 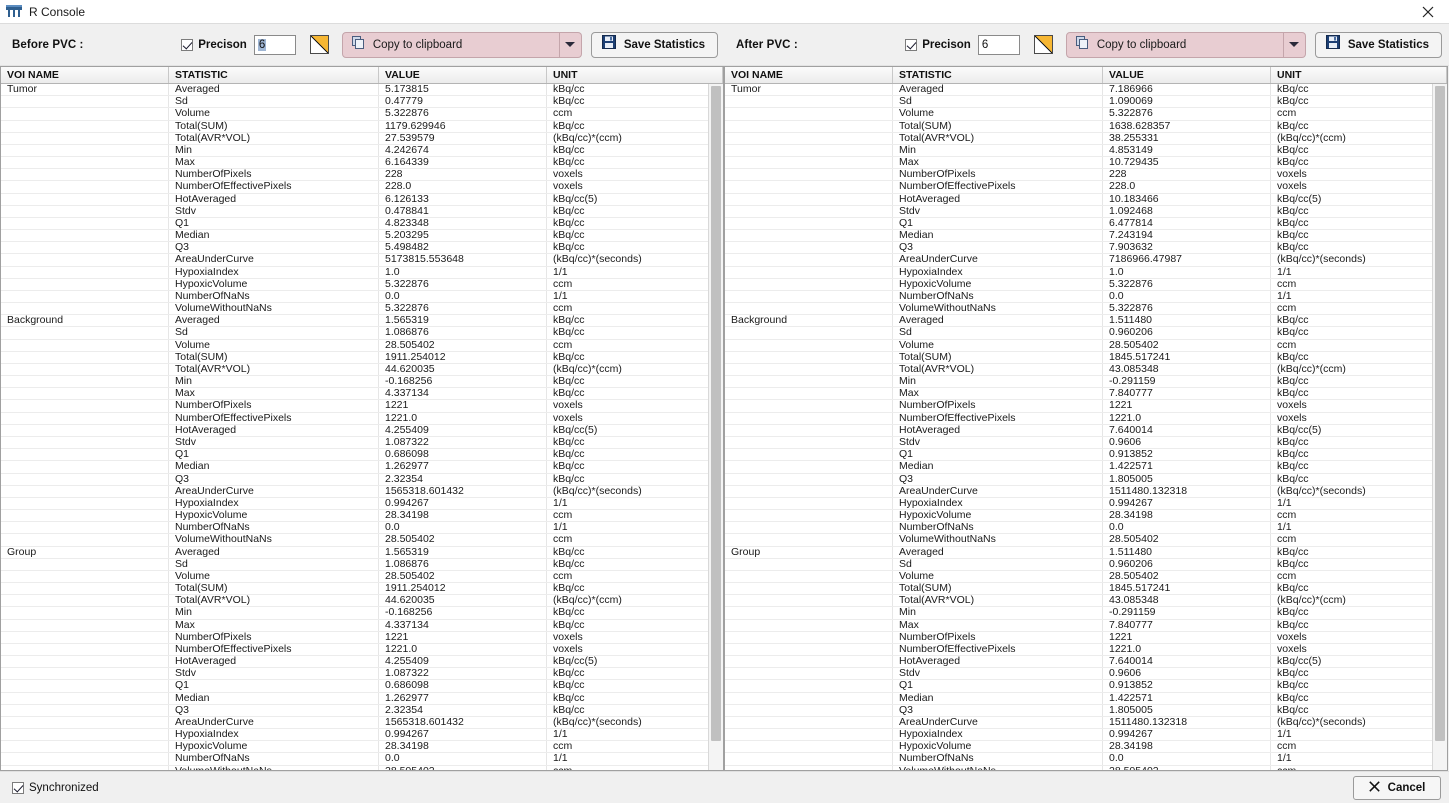 I want to click on table-row: Max 10.729435 kBq/cc, so click(x=1086, y=163).